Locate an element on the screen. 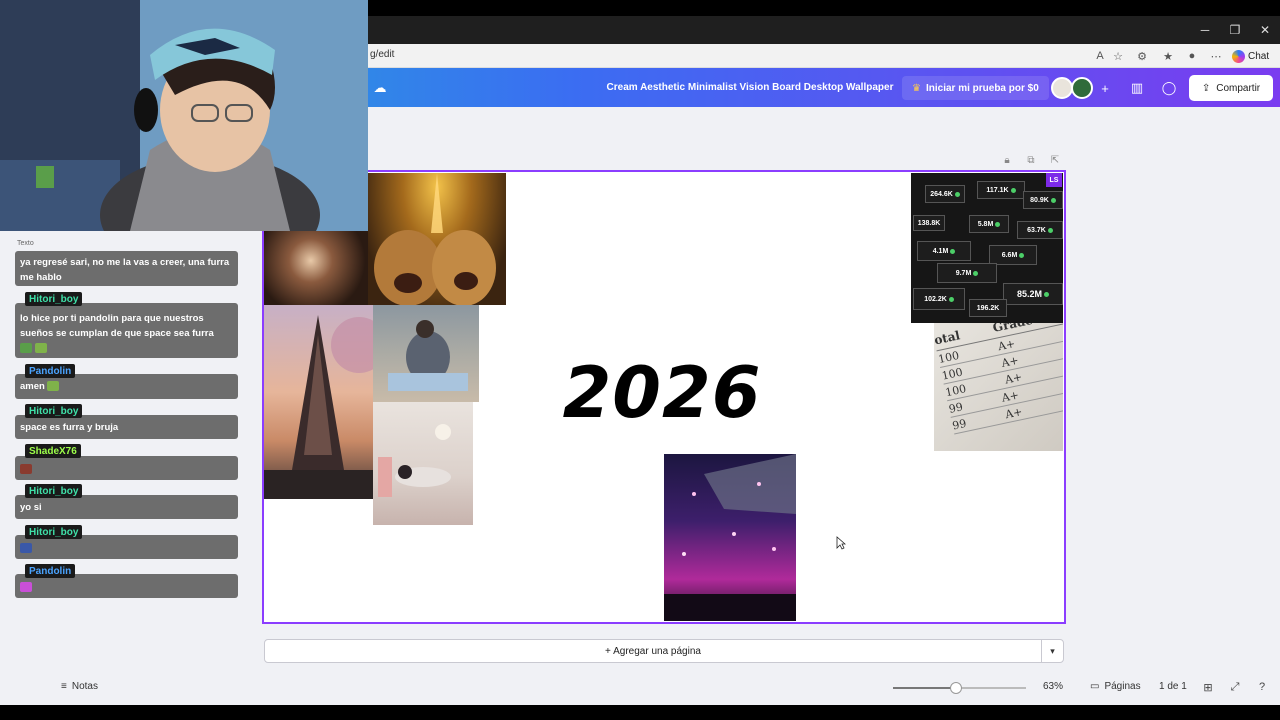 This screenshot has width=1280, height=720. zoom-level: 63% is located at coordinates (1053, 686).